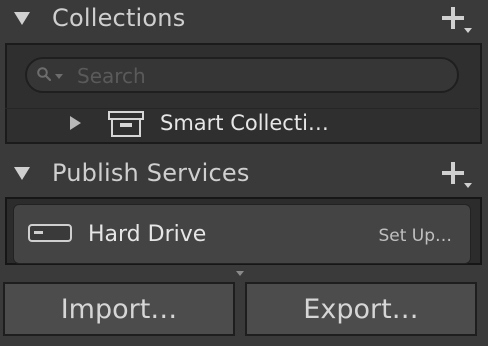  What do you see at coordinates (240, 273) in the screenshot?
I see `panel-resize-caret-icon` at bounding box center [240, 273].